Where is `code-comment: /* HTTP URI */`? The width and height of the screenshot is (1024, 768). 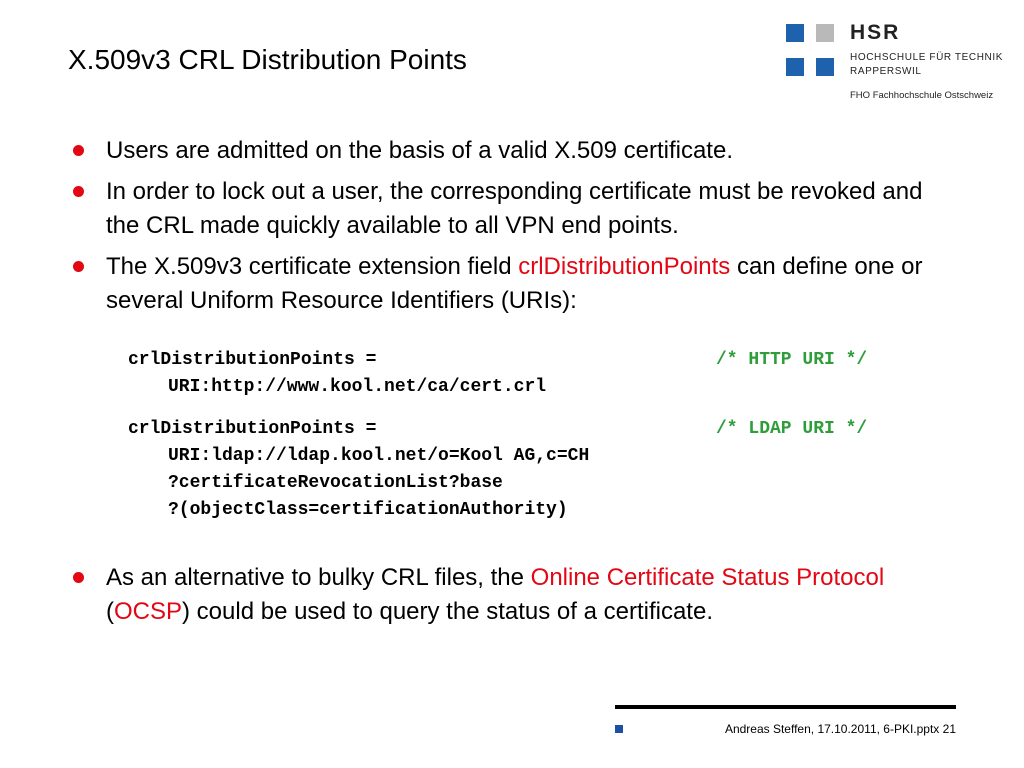 code-comment: /* HTTP URI */ is located at coordinates (792, 360).